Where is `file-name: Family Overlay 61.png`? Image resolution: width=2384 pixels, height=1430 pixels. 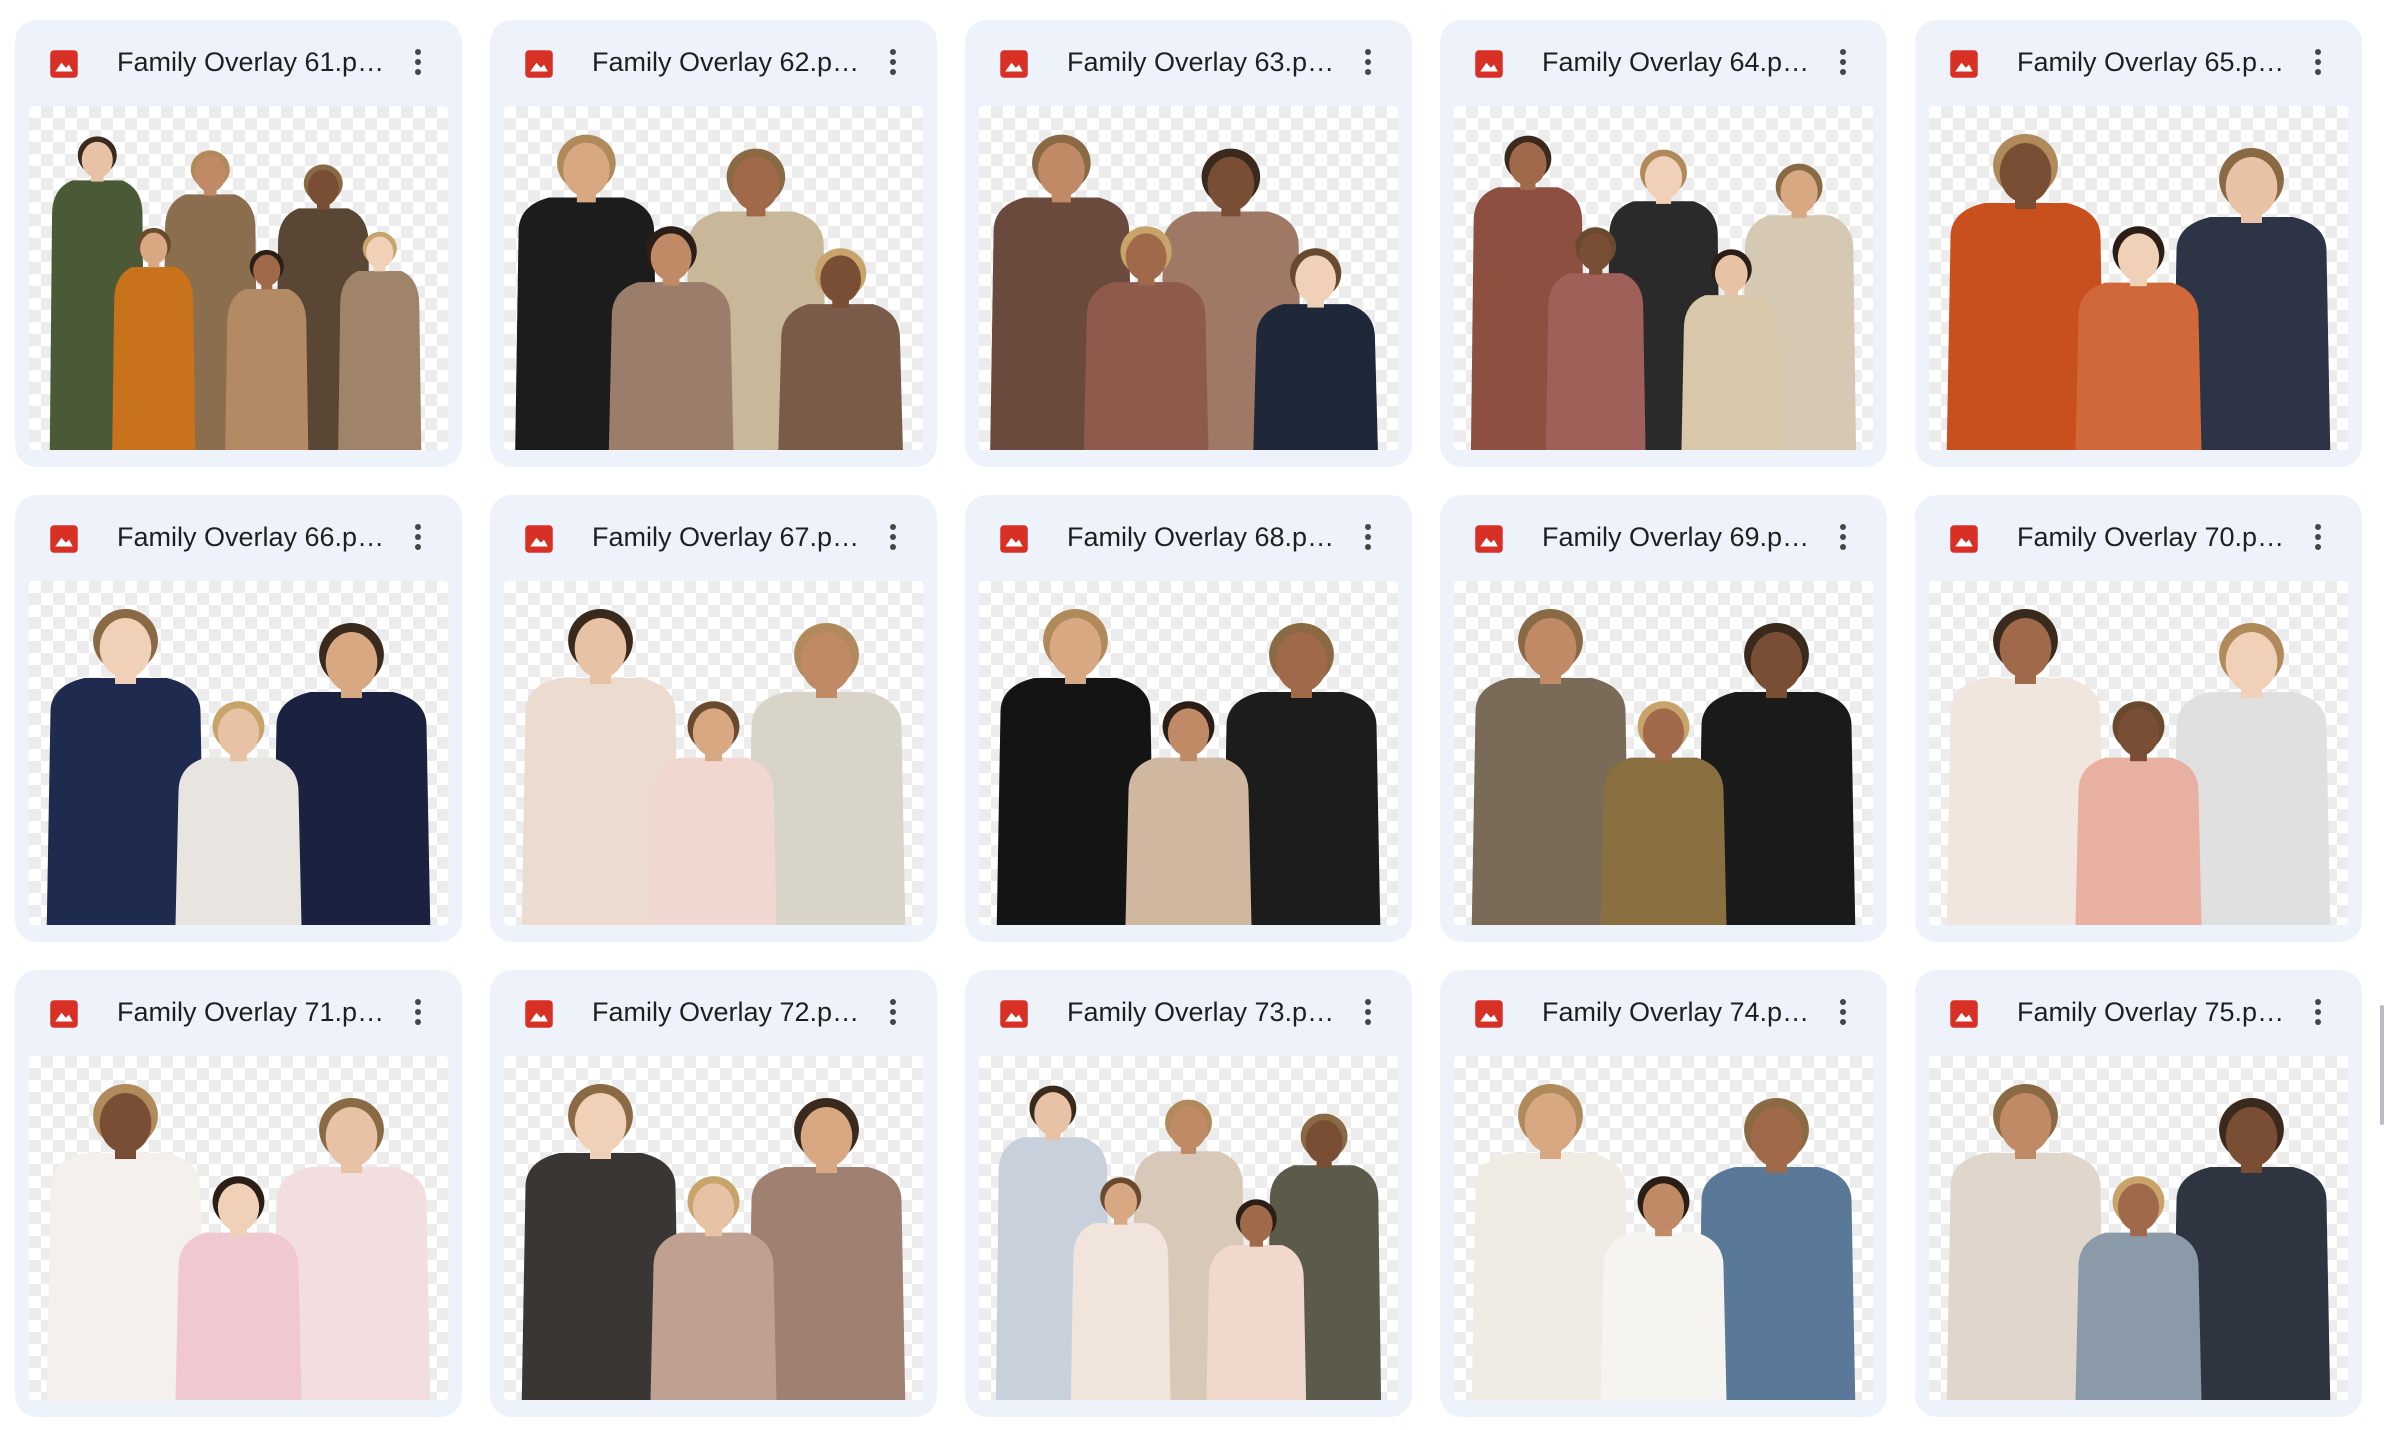 file-name: Family Overlay 61.png is located at coordinates (251, 62).